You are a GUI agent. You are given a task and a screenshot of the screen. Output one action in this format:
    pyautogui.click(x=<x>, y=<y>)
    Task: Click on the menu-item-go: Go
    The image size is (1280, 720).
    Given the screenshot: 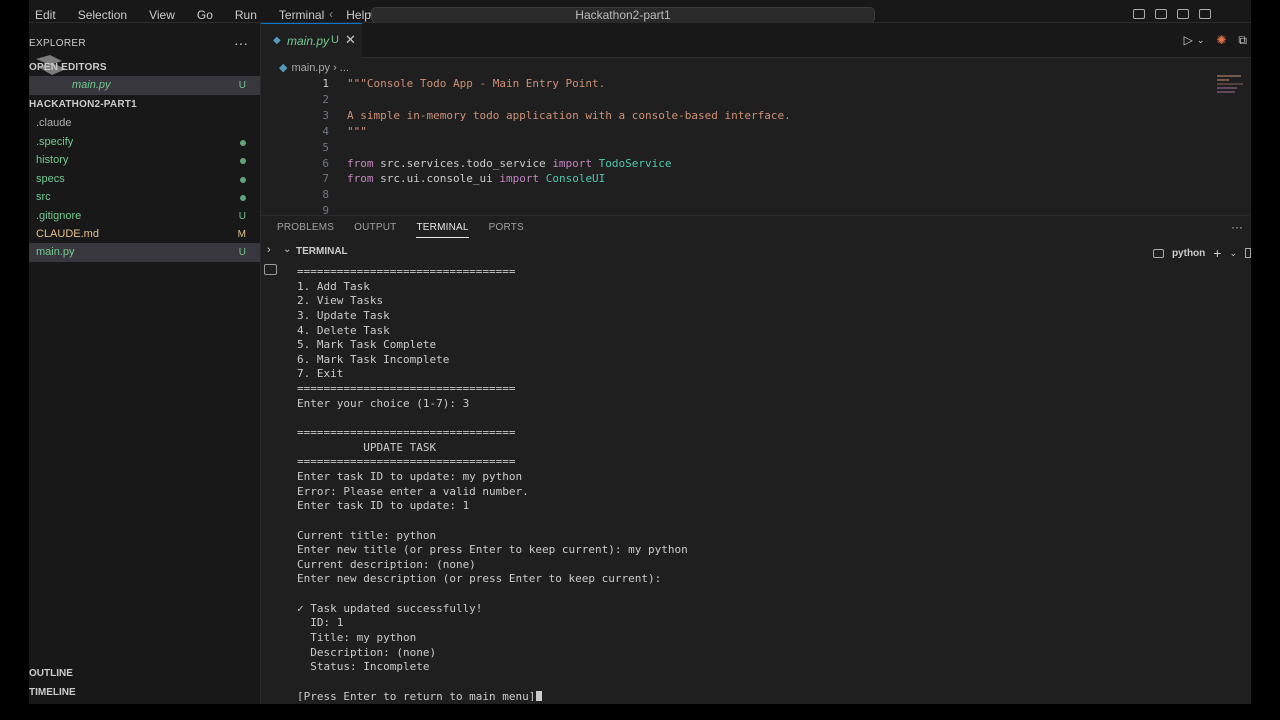 What is the action you would take?
    pyautogui.click(x=205, y=15)
    